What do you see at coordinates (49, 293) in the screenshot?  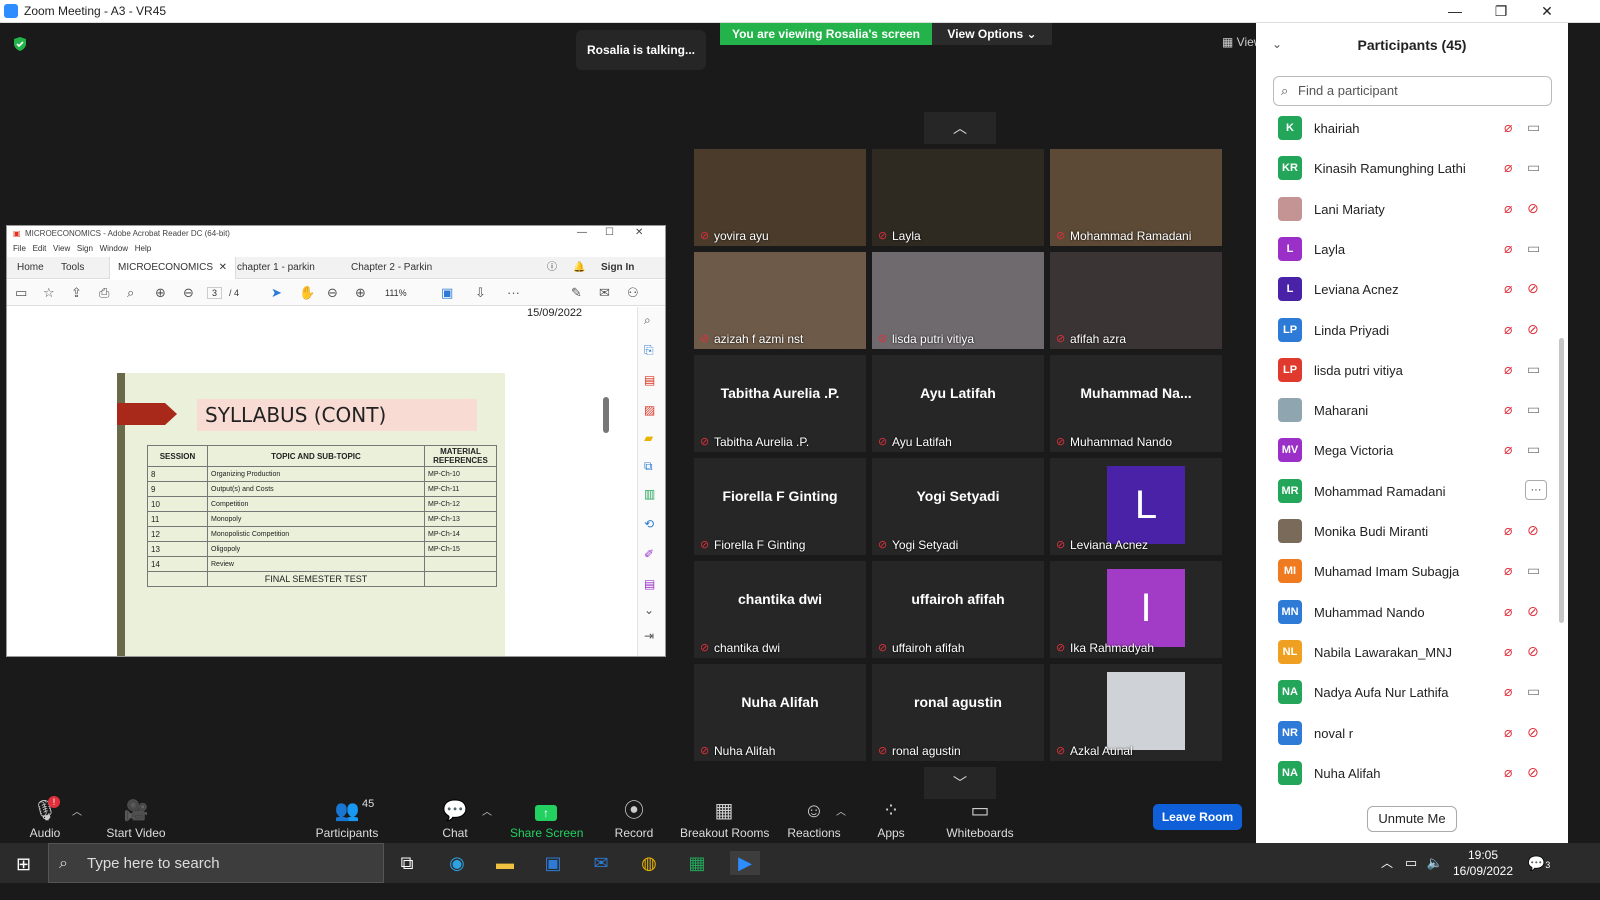 I see `star-icon: ☆` at bounding box center [49, 293].